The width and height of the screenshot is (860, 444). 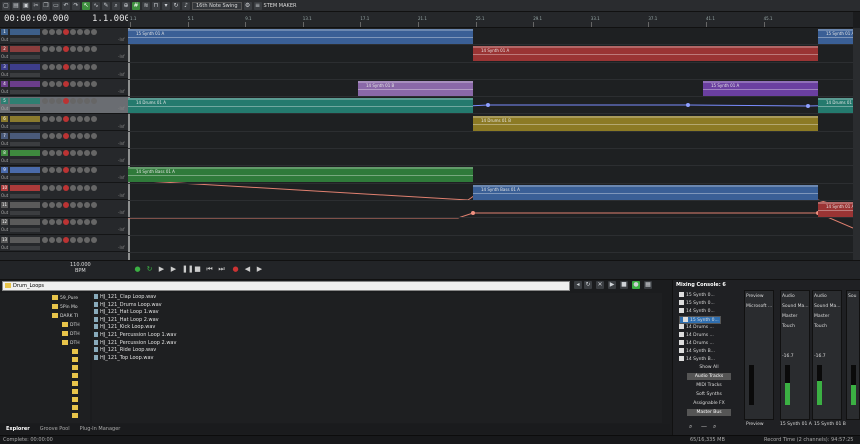 What do you see at coordinates (116, 5) in the screenshot?
I see `magnify-tool-icon: ⌕` at bounding box center [116, 5].